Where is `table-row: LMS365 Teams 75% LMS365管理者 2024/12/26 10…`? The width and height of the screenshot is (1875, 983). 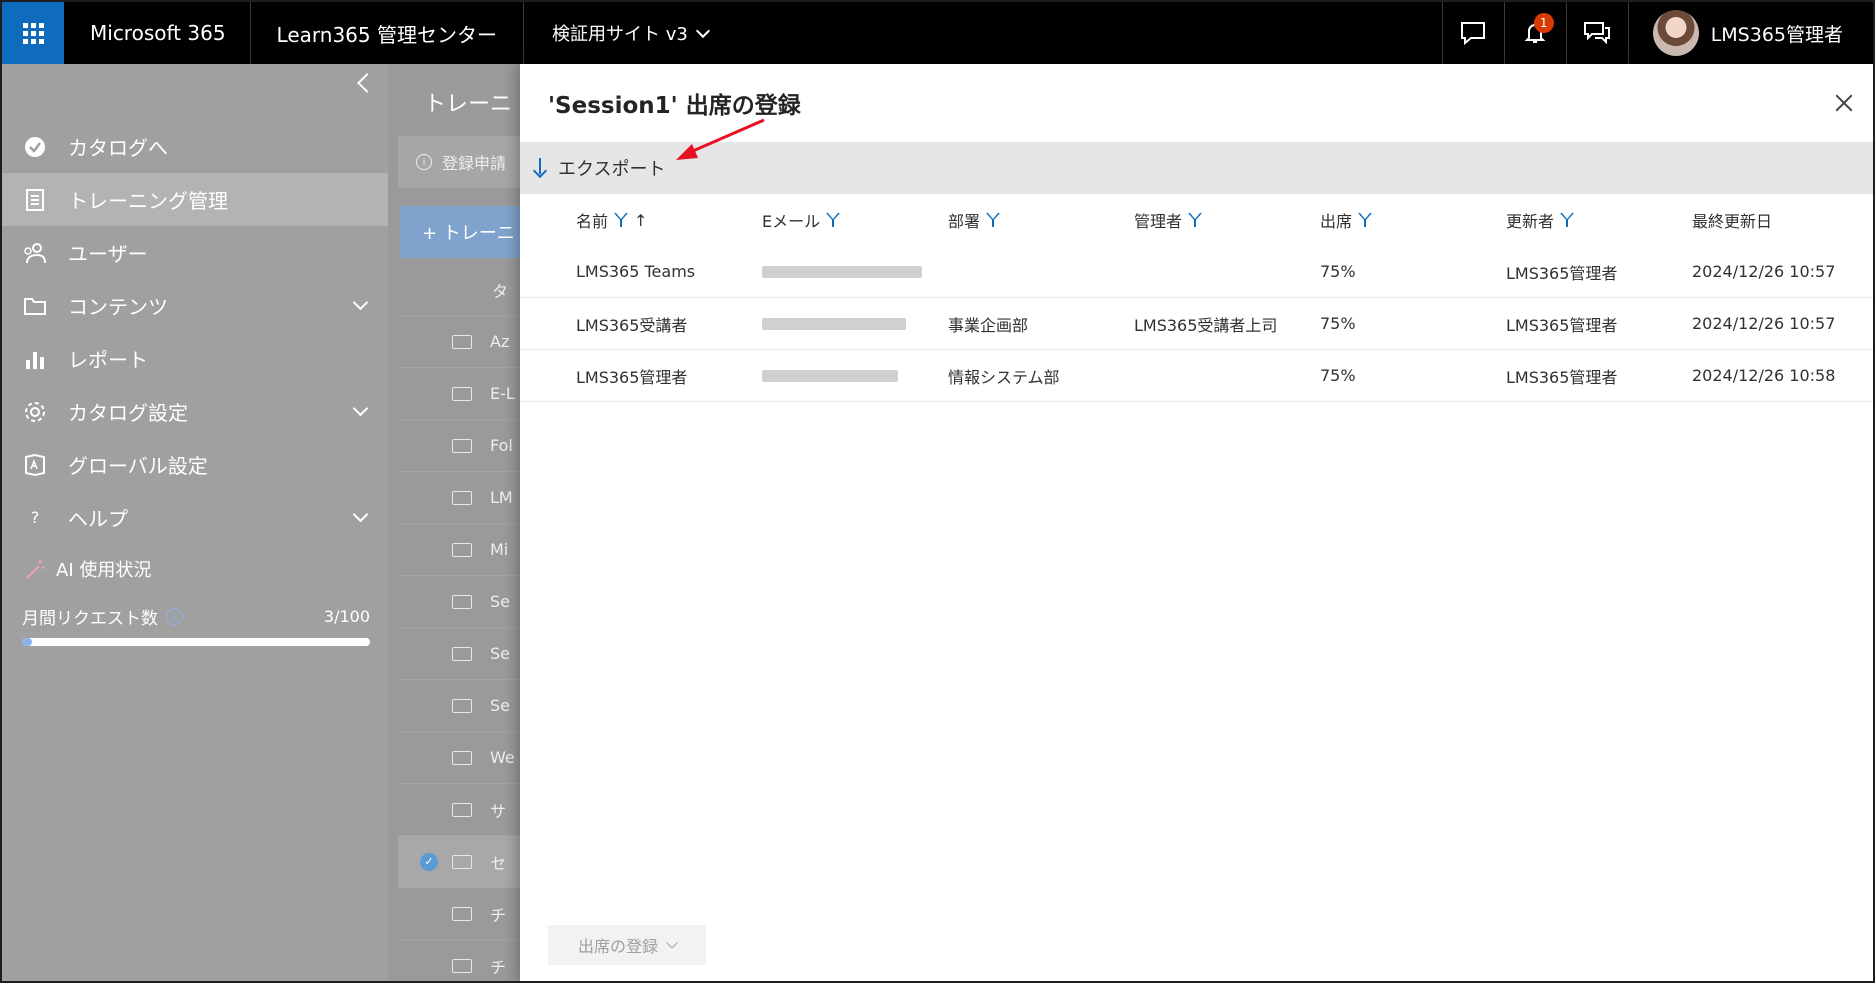
table-row: LMS365 Teams 75% LMS365管理者 2024/12/26 10… is located at coordinates (1196, 272).